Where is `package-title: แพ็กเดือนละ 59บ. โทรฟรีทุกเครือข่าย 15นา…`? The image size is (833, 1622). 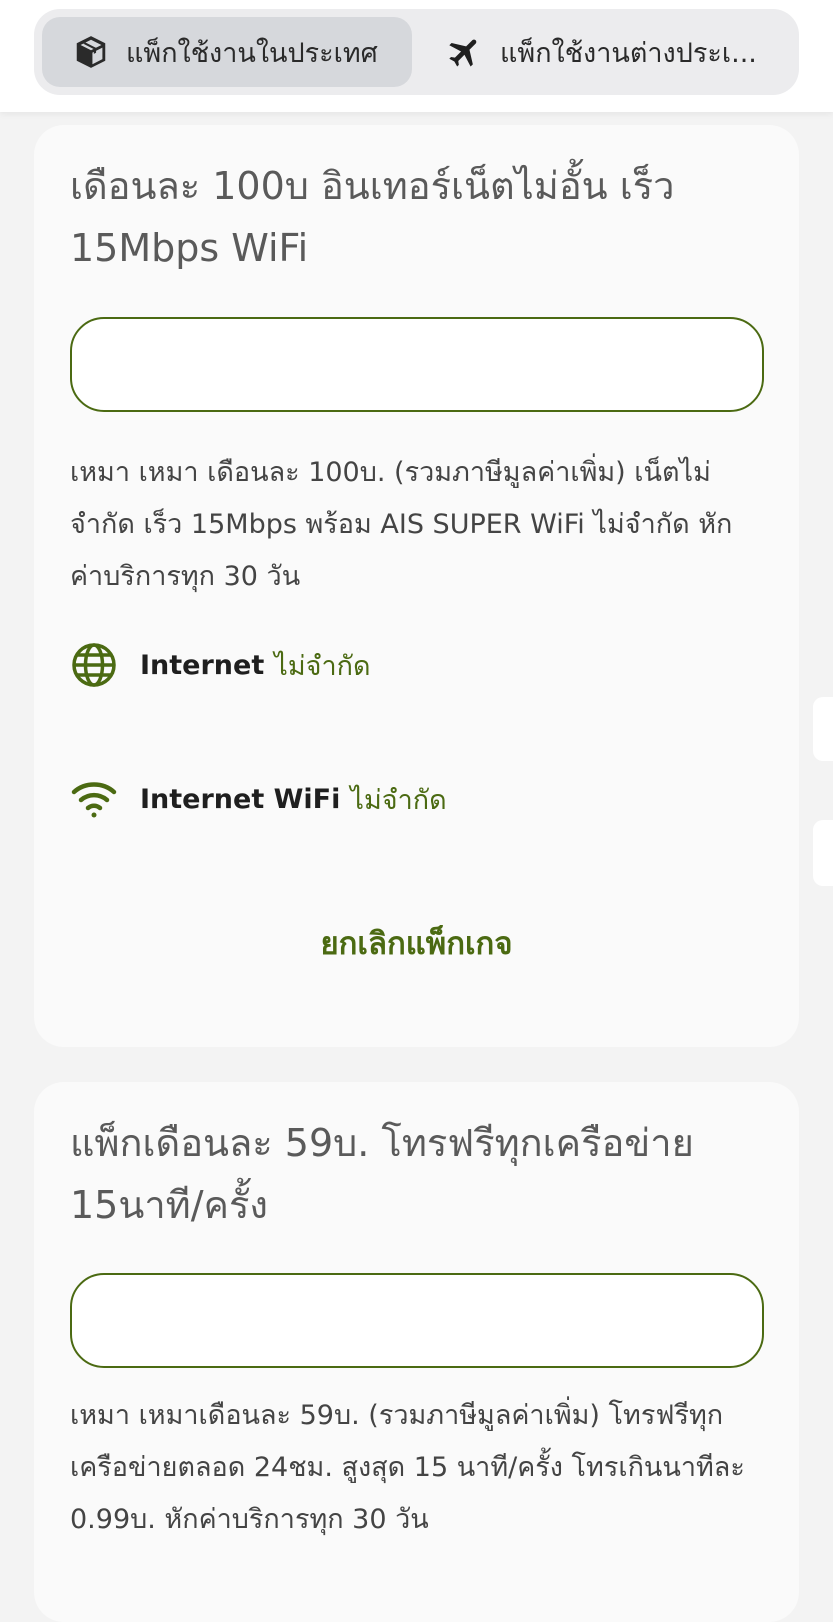 package-title: แพ็กเดือนละ 59บ. โทรฟรีทุกเครือข่าย 15นา… is located at coordinates (382, 1174).